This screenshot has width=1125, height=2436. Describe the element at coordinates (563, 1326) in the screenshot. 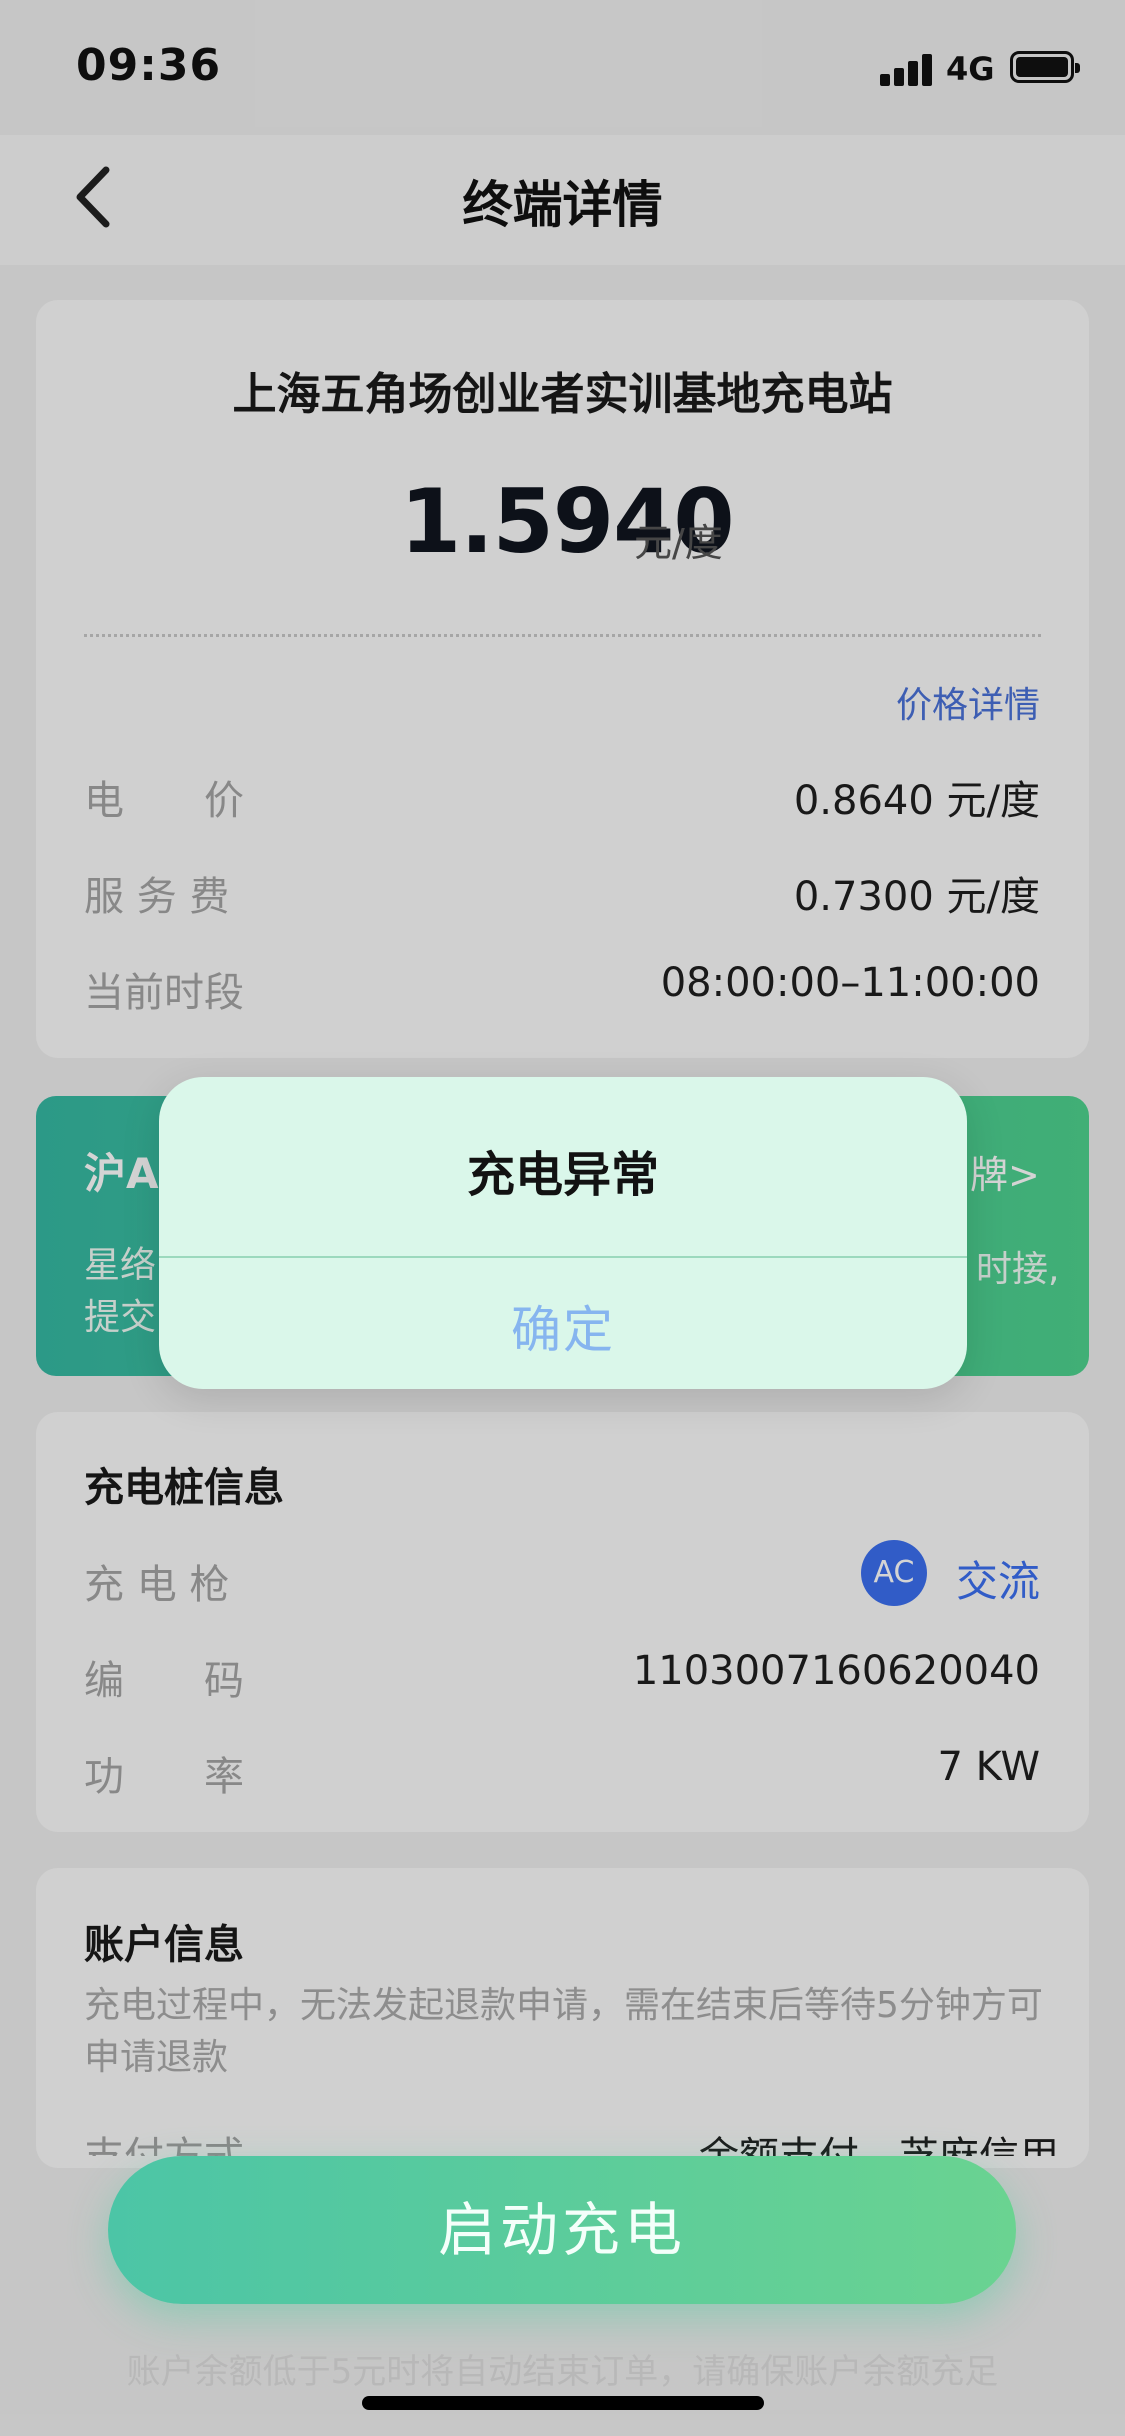

I see `confirm-button: 确定` at that location.